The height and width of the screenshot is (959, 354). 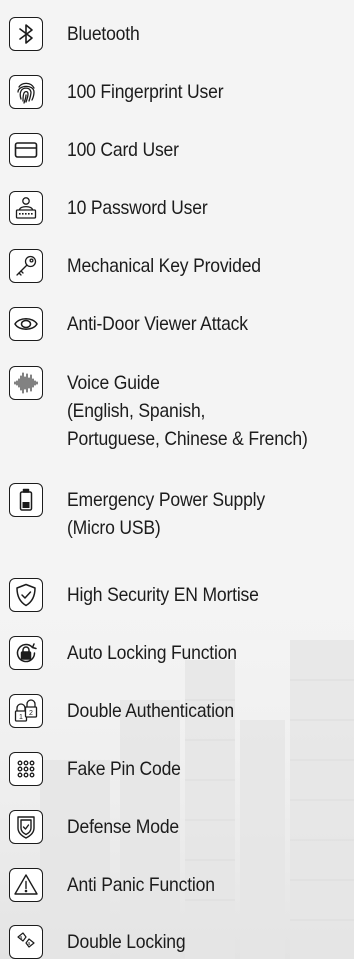 What do you see at coordinates (123, 827) in the screenshot?
I see `feature-label: Defense Mode` at bounding box center [123, 827].